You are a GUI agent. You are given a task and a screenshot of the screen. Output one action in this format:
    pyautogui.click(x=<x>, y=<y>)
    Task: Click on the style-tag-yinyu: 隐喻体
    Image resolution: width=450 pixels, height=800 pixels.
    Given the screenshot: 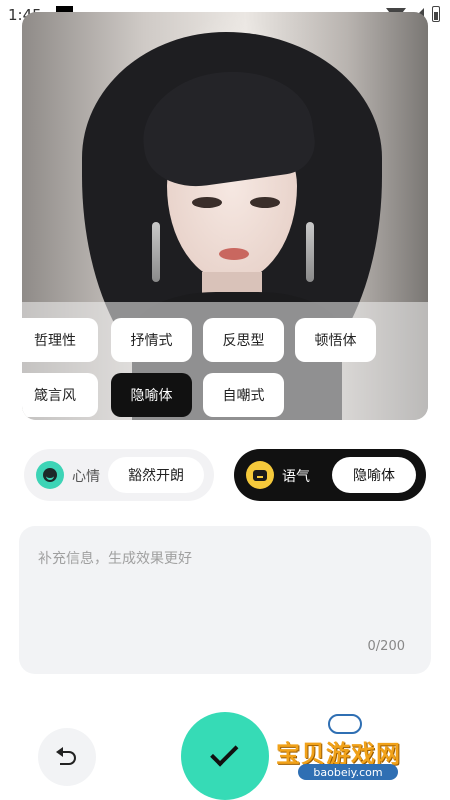 What is the action you would take?
    pyautogui.click(x=151, y=395)
    